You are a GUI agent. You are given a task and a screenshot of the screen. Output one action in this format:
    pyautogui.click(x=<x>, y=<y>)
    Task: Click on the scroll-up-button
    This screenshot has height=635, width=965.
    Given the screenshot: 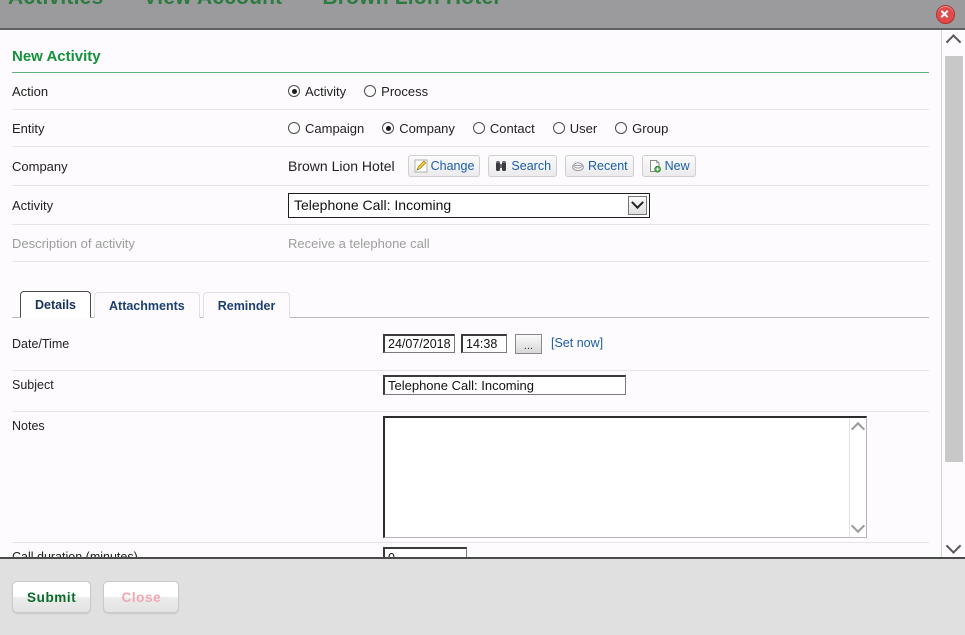 What is the action you would take?
    pyautogui.click(x=953, y=40)
    